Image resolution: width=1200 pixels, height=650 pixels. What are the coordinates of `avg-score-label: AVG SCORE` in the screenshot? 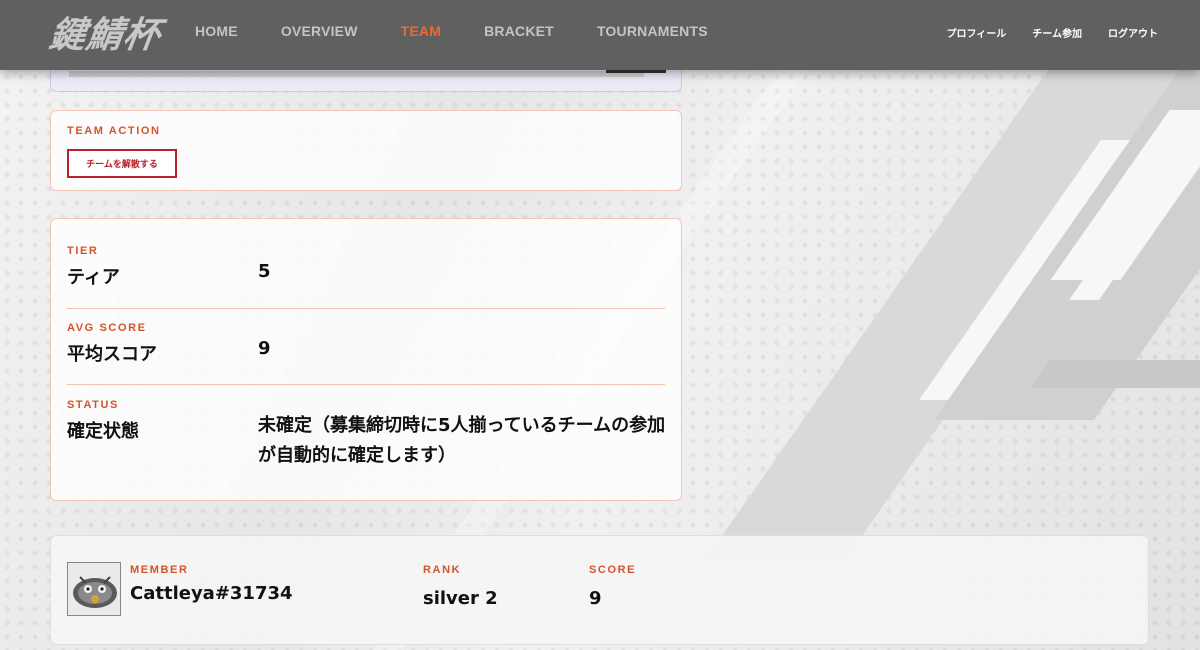 It's located at (107, 328).